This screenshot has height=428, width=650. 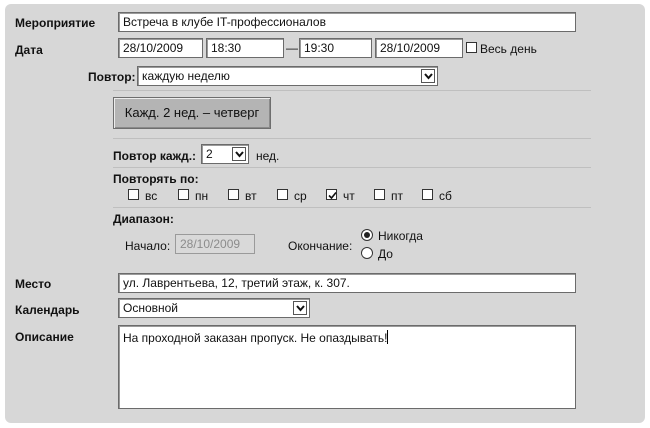 I want to click on checkmark-icon, so click(x=332, y=195).